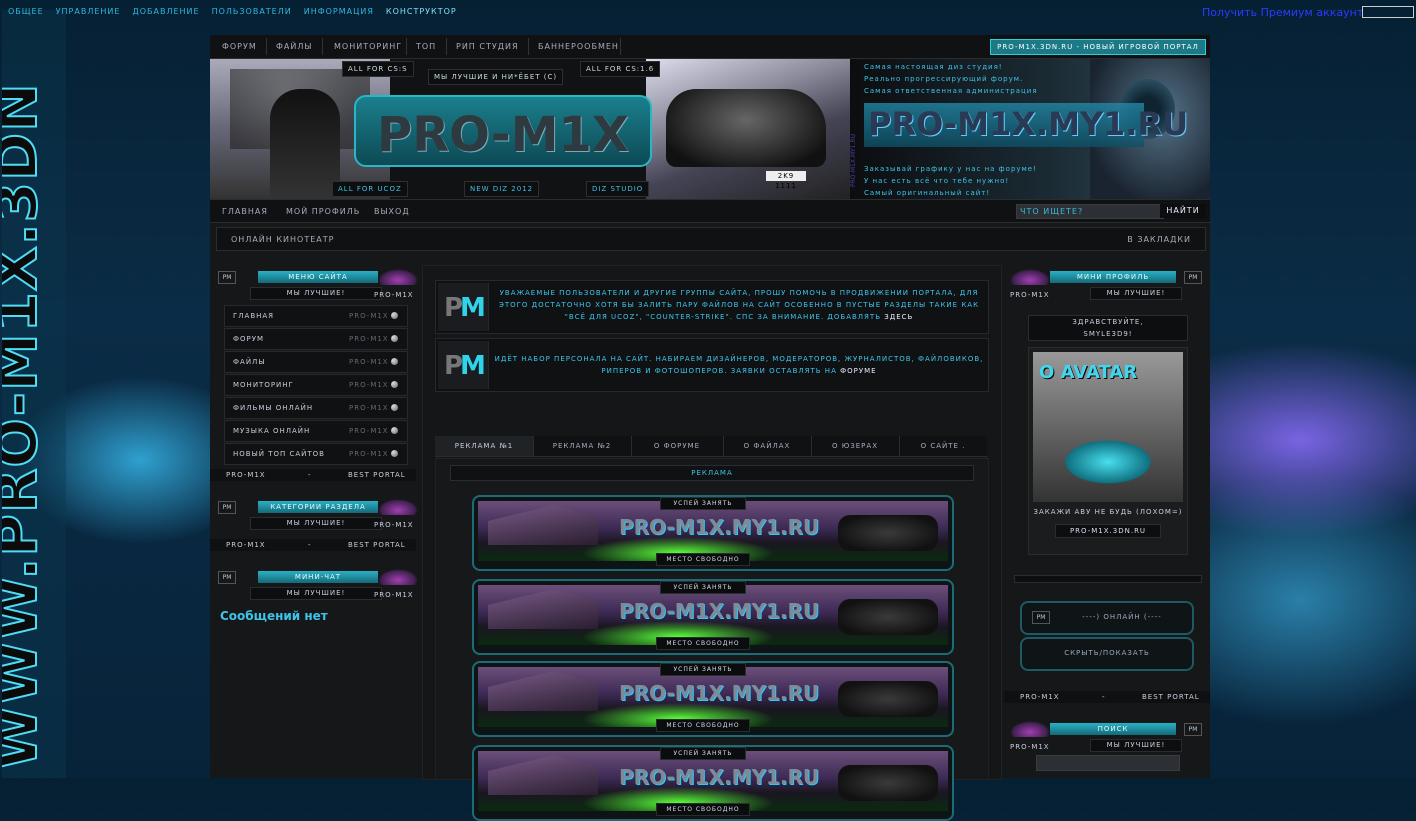 The image size is (1416, 821). I want to click on admin-link-info: Информация, so click(339, 11).